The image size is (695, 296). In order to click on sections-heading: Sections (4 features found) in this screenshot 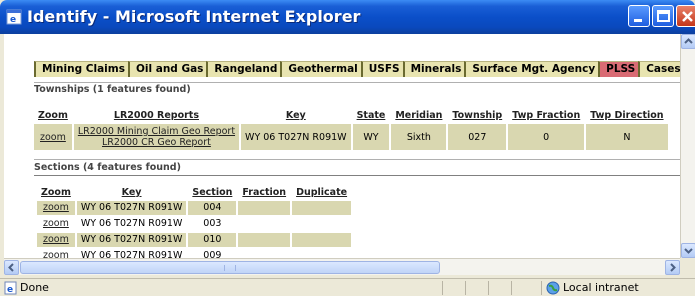, I will do `click(107, 167)`.